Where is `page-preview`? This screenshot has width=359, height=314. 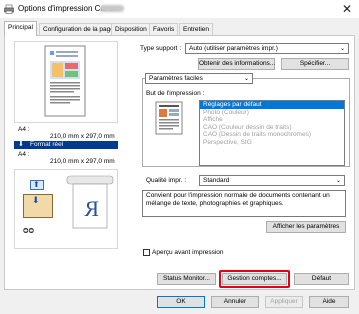
page-preview is located at coordinates (66, 82).